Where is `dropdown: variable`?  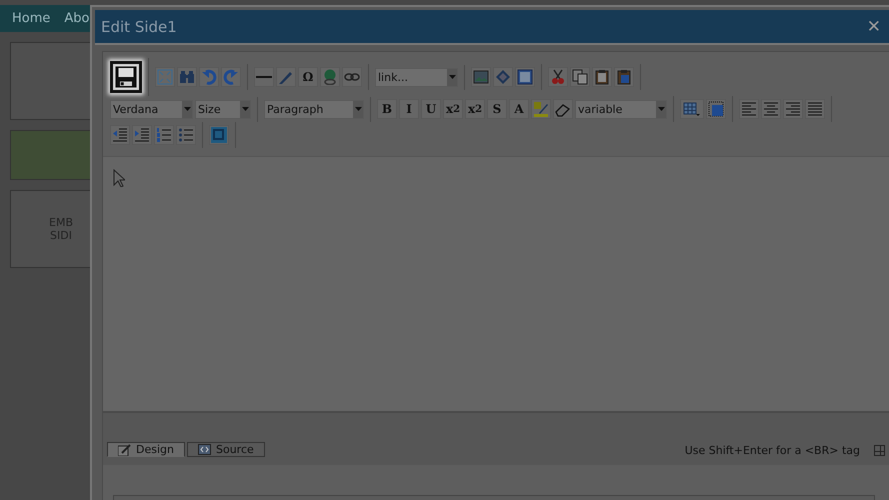 dropdown: variable is located at coordinates (621, 109).